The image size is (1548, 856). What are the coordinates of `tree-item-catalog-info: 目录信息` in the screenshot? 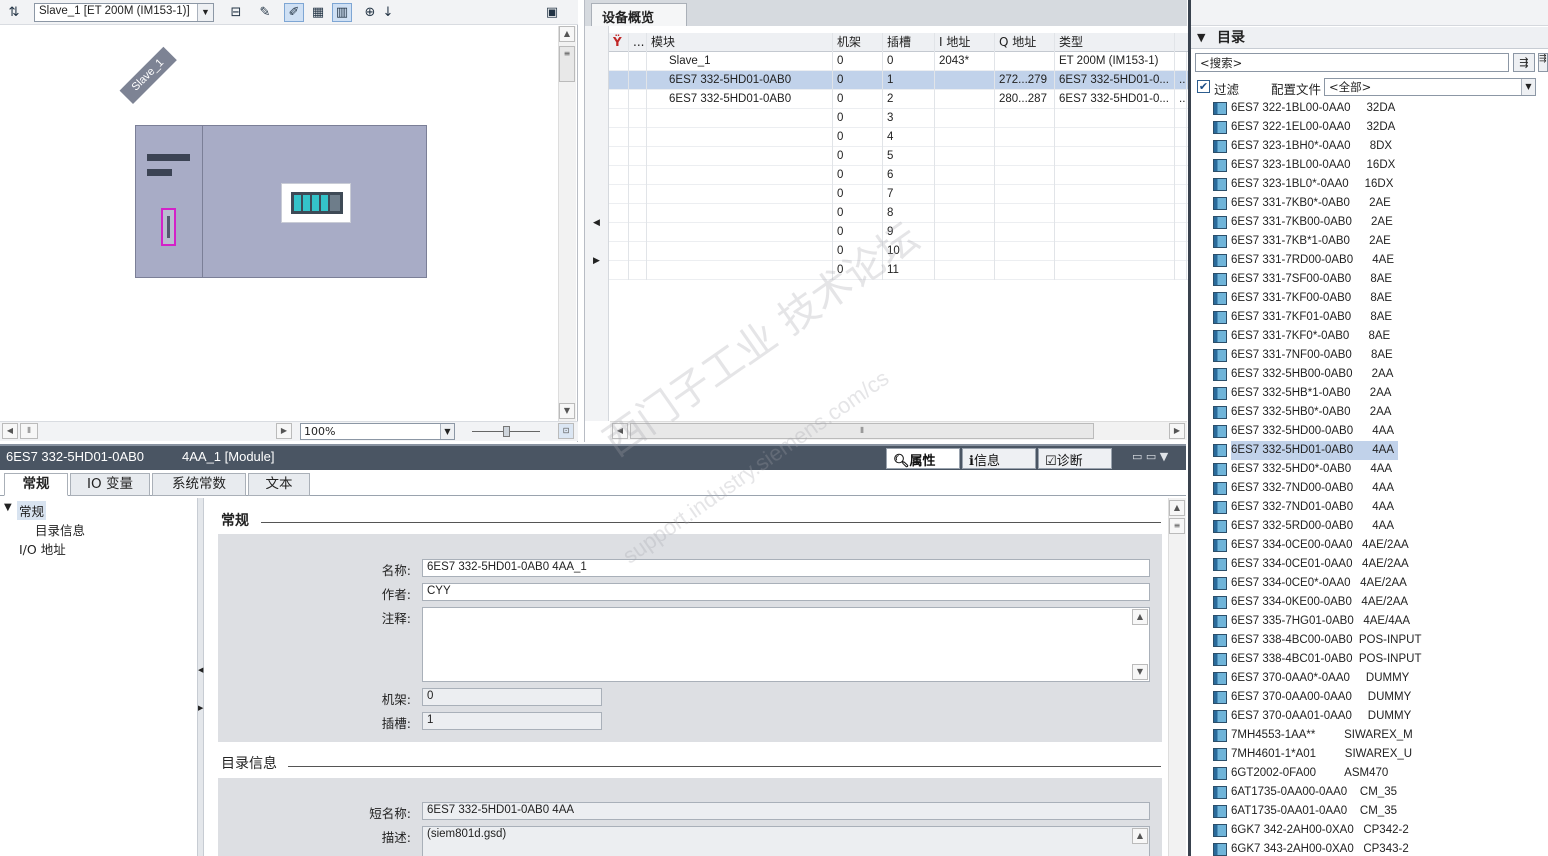 It's located at (60, 529).